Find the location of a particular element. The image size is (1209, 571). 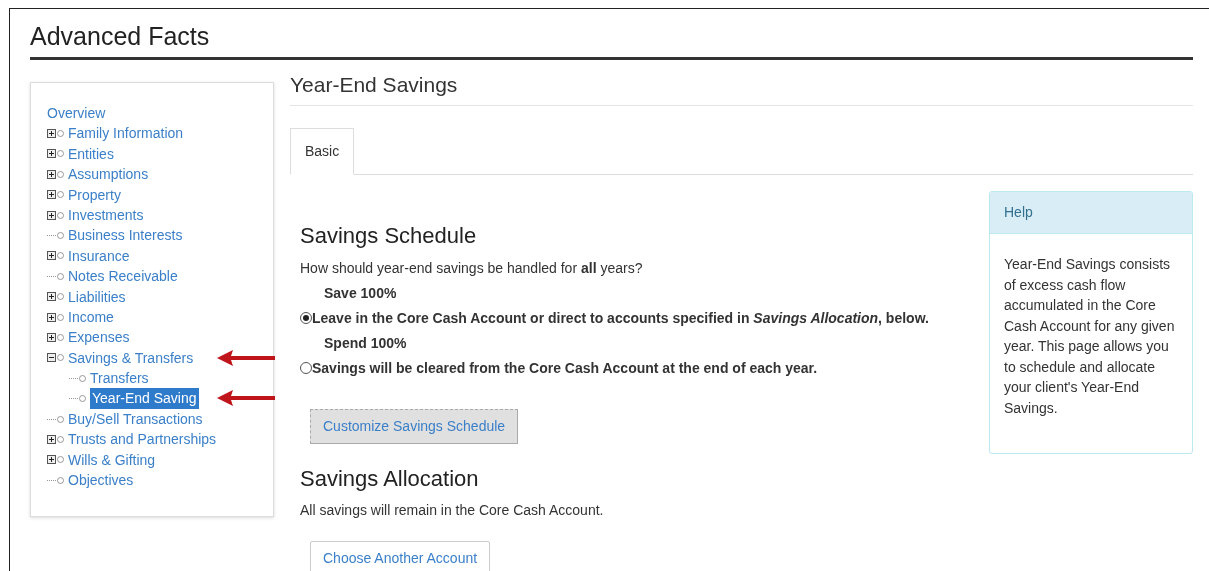

tree-link: Notes Receivable is located at coordinates (123, 276).